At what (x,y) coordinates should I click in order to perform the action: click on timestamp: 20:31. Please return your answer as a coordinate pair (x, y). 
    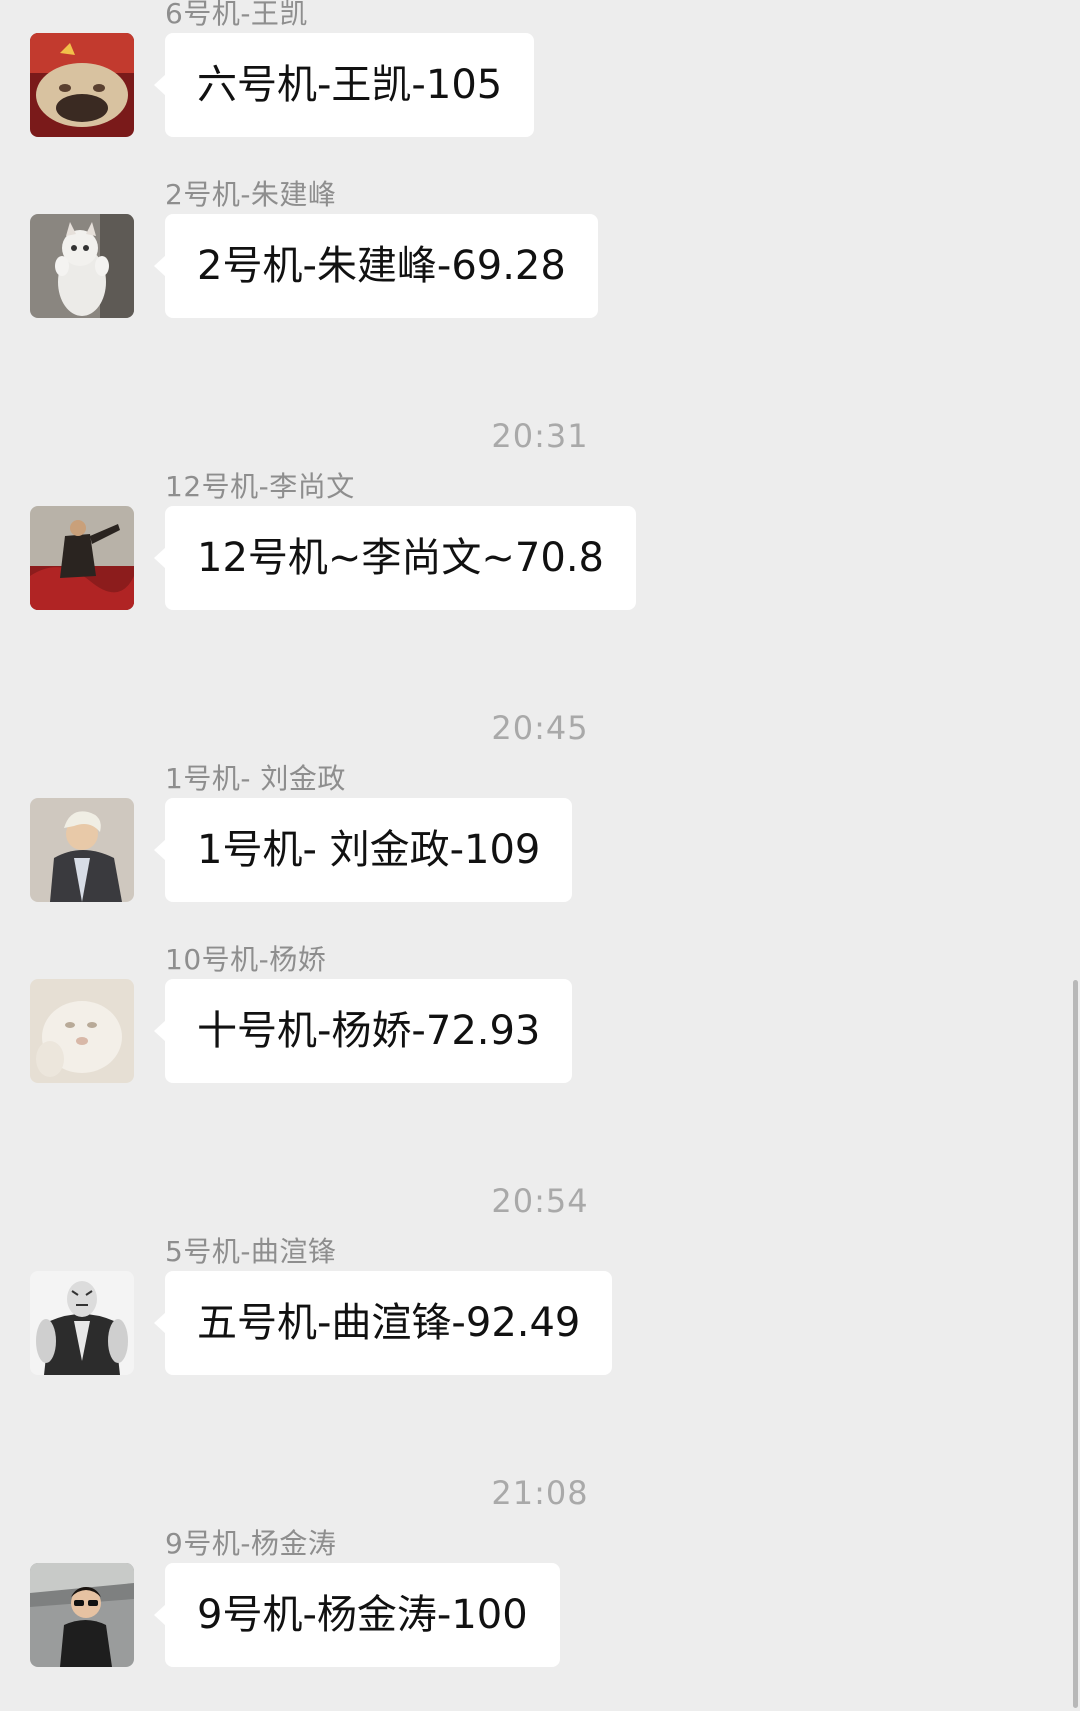
    Looking at the image, I should click on (540, 436).